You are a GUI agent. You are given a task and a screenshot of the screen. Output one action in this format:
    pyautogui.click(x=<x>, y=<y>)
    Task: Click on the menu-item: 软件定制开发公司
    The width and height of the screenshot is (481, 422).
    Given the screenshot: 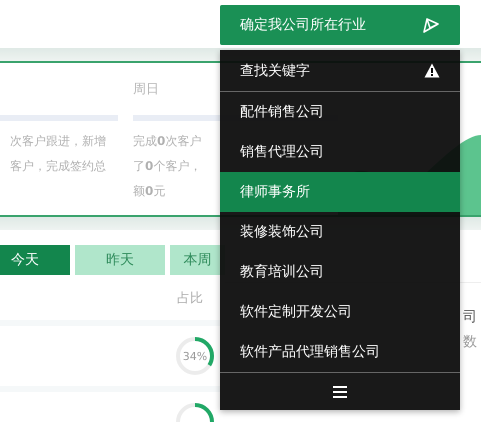 What is the action you would take?
    pyautogui.click(x=340, y=312)
    